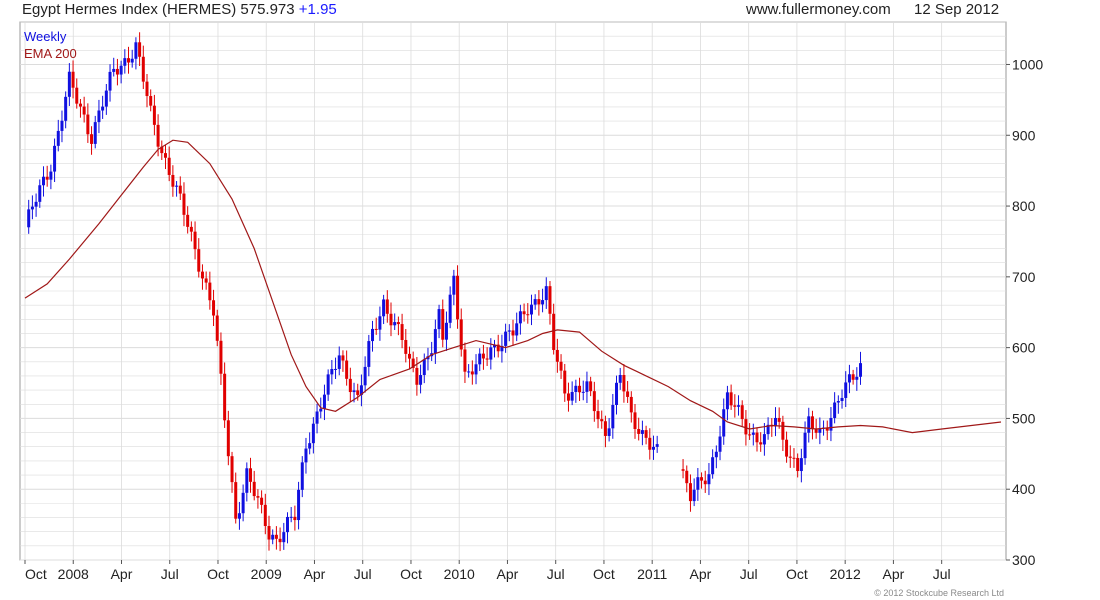 This screenshot has height=600, width=1100. What do you see at coordinates (1024, 277) in the screenshot?
I see `y-tick-label: 700` at bounding box center [1024, 277].